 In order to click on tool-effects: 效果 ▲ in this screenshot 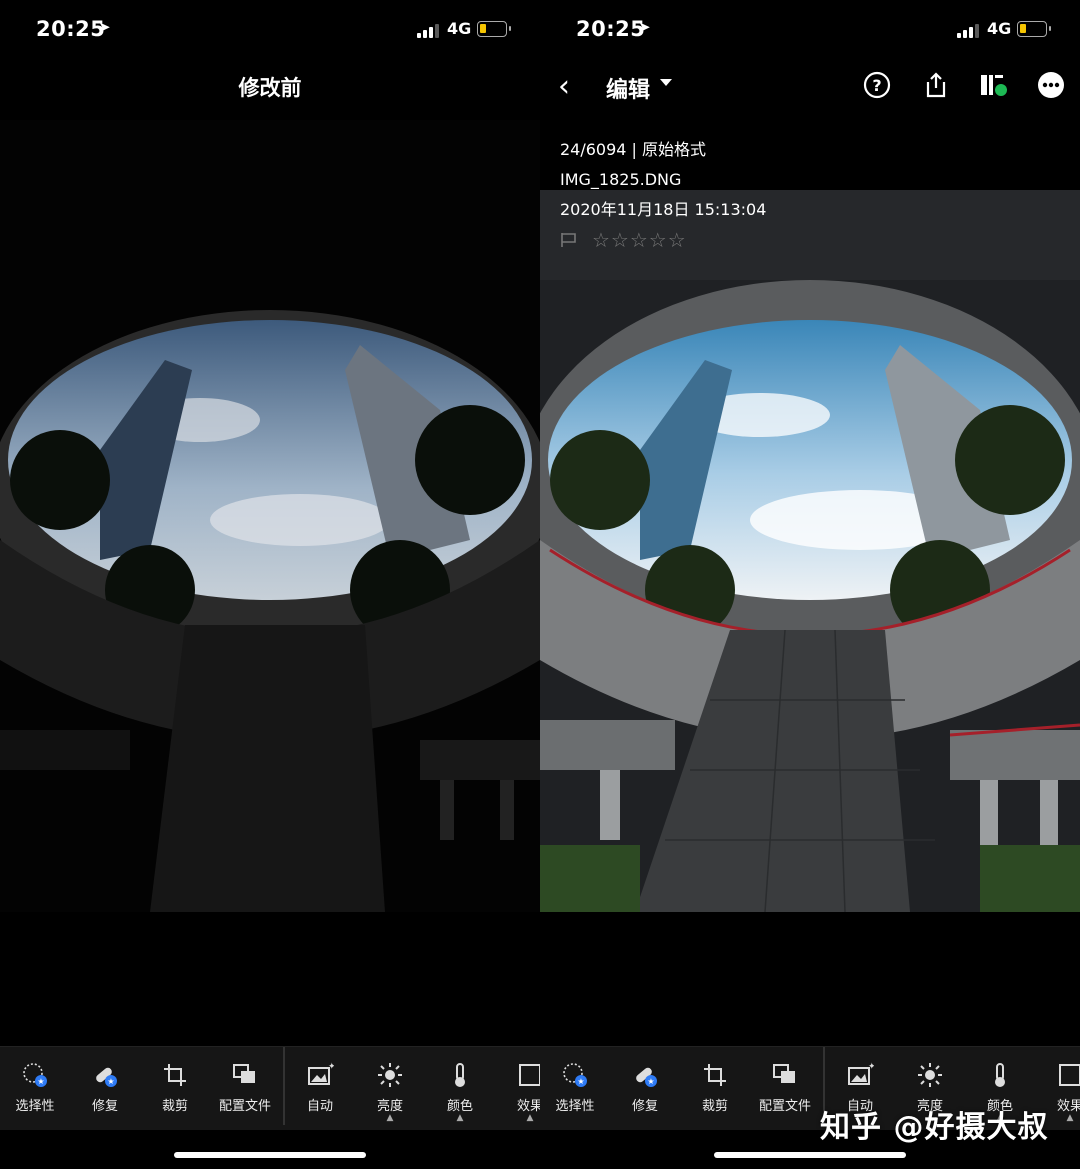, I will do `click(517, 1092)`.